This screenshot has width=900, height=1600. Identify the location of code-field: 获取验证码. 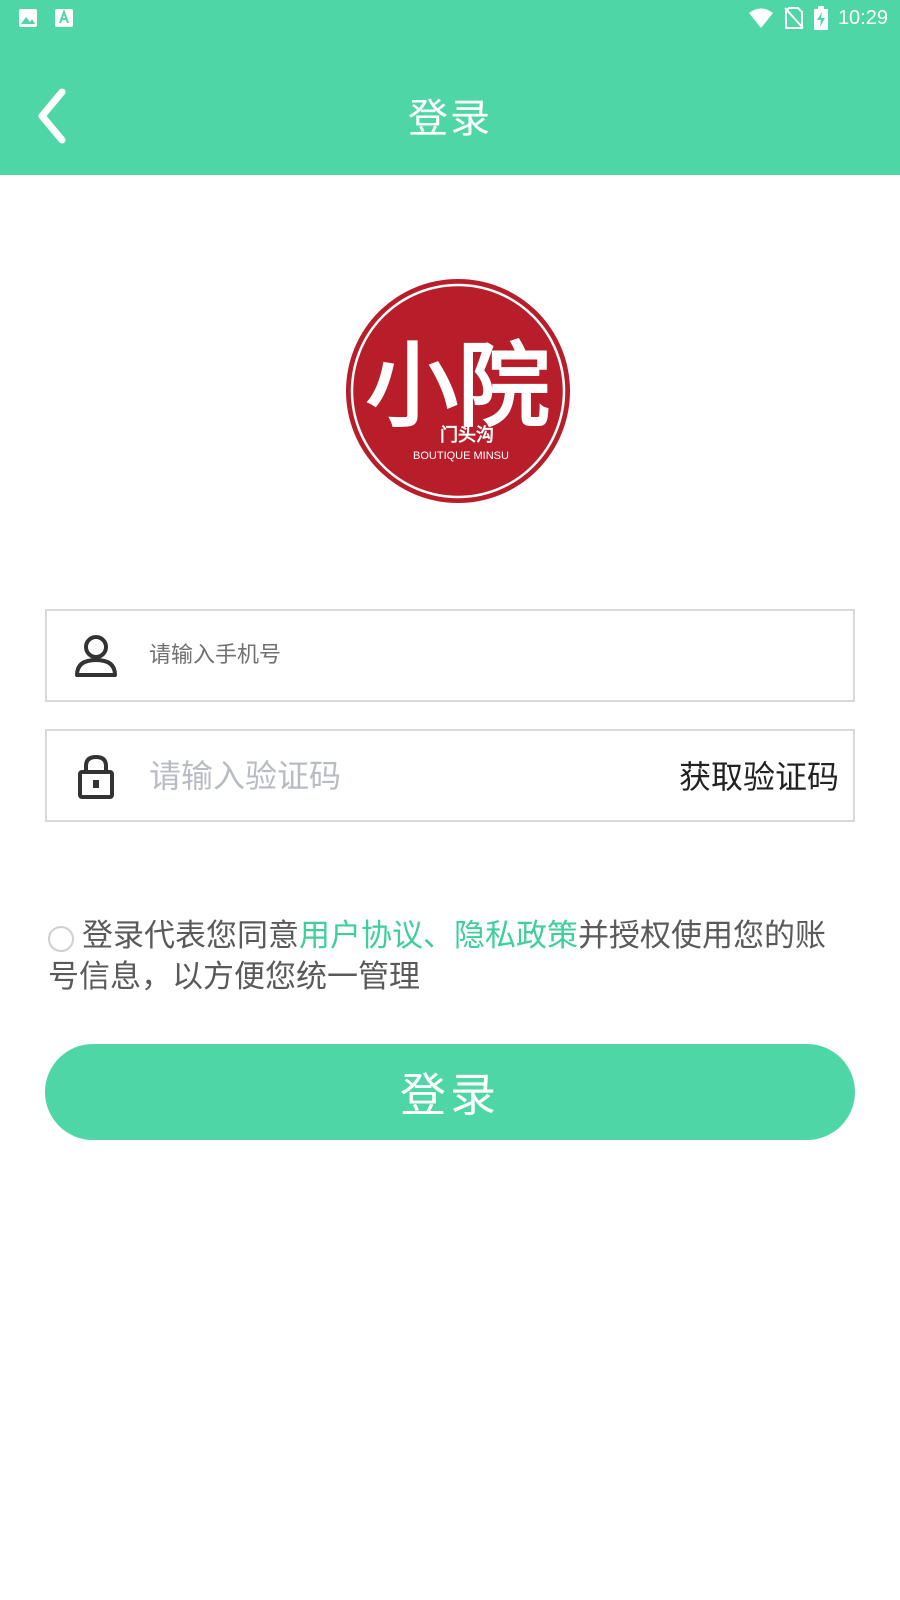
(450, 775).